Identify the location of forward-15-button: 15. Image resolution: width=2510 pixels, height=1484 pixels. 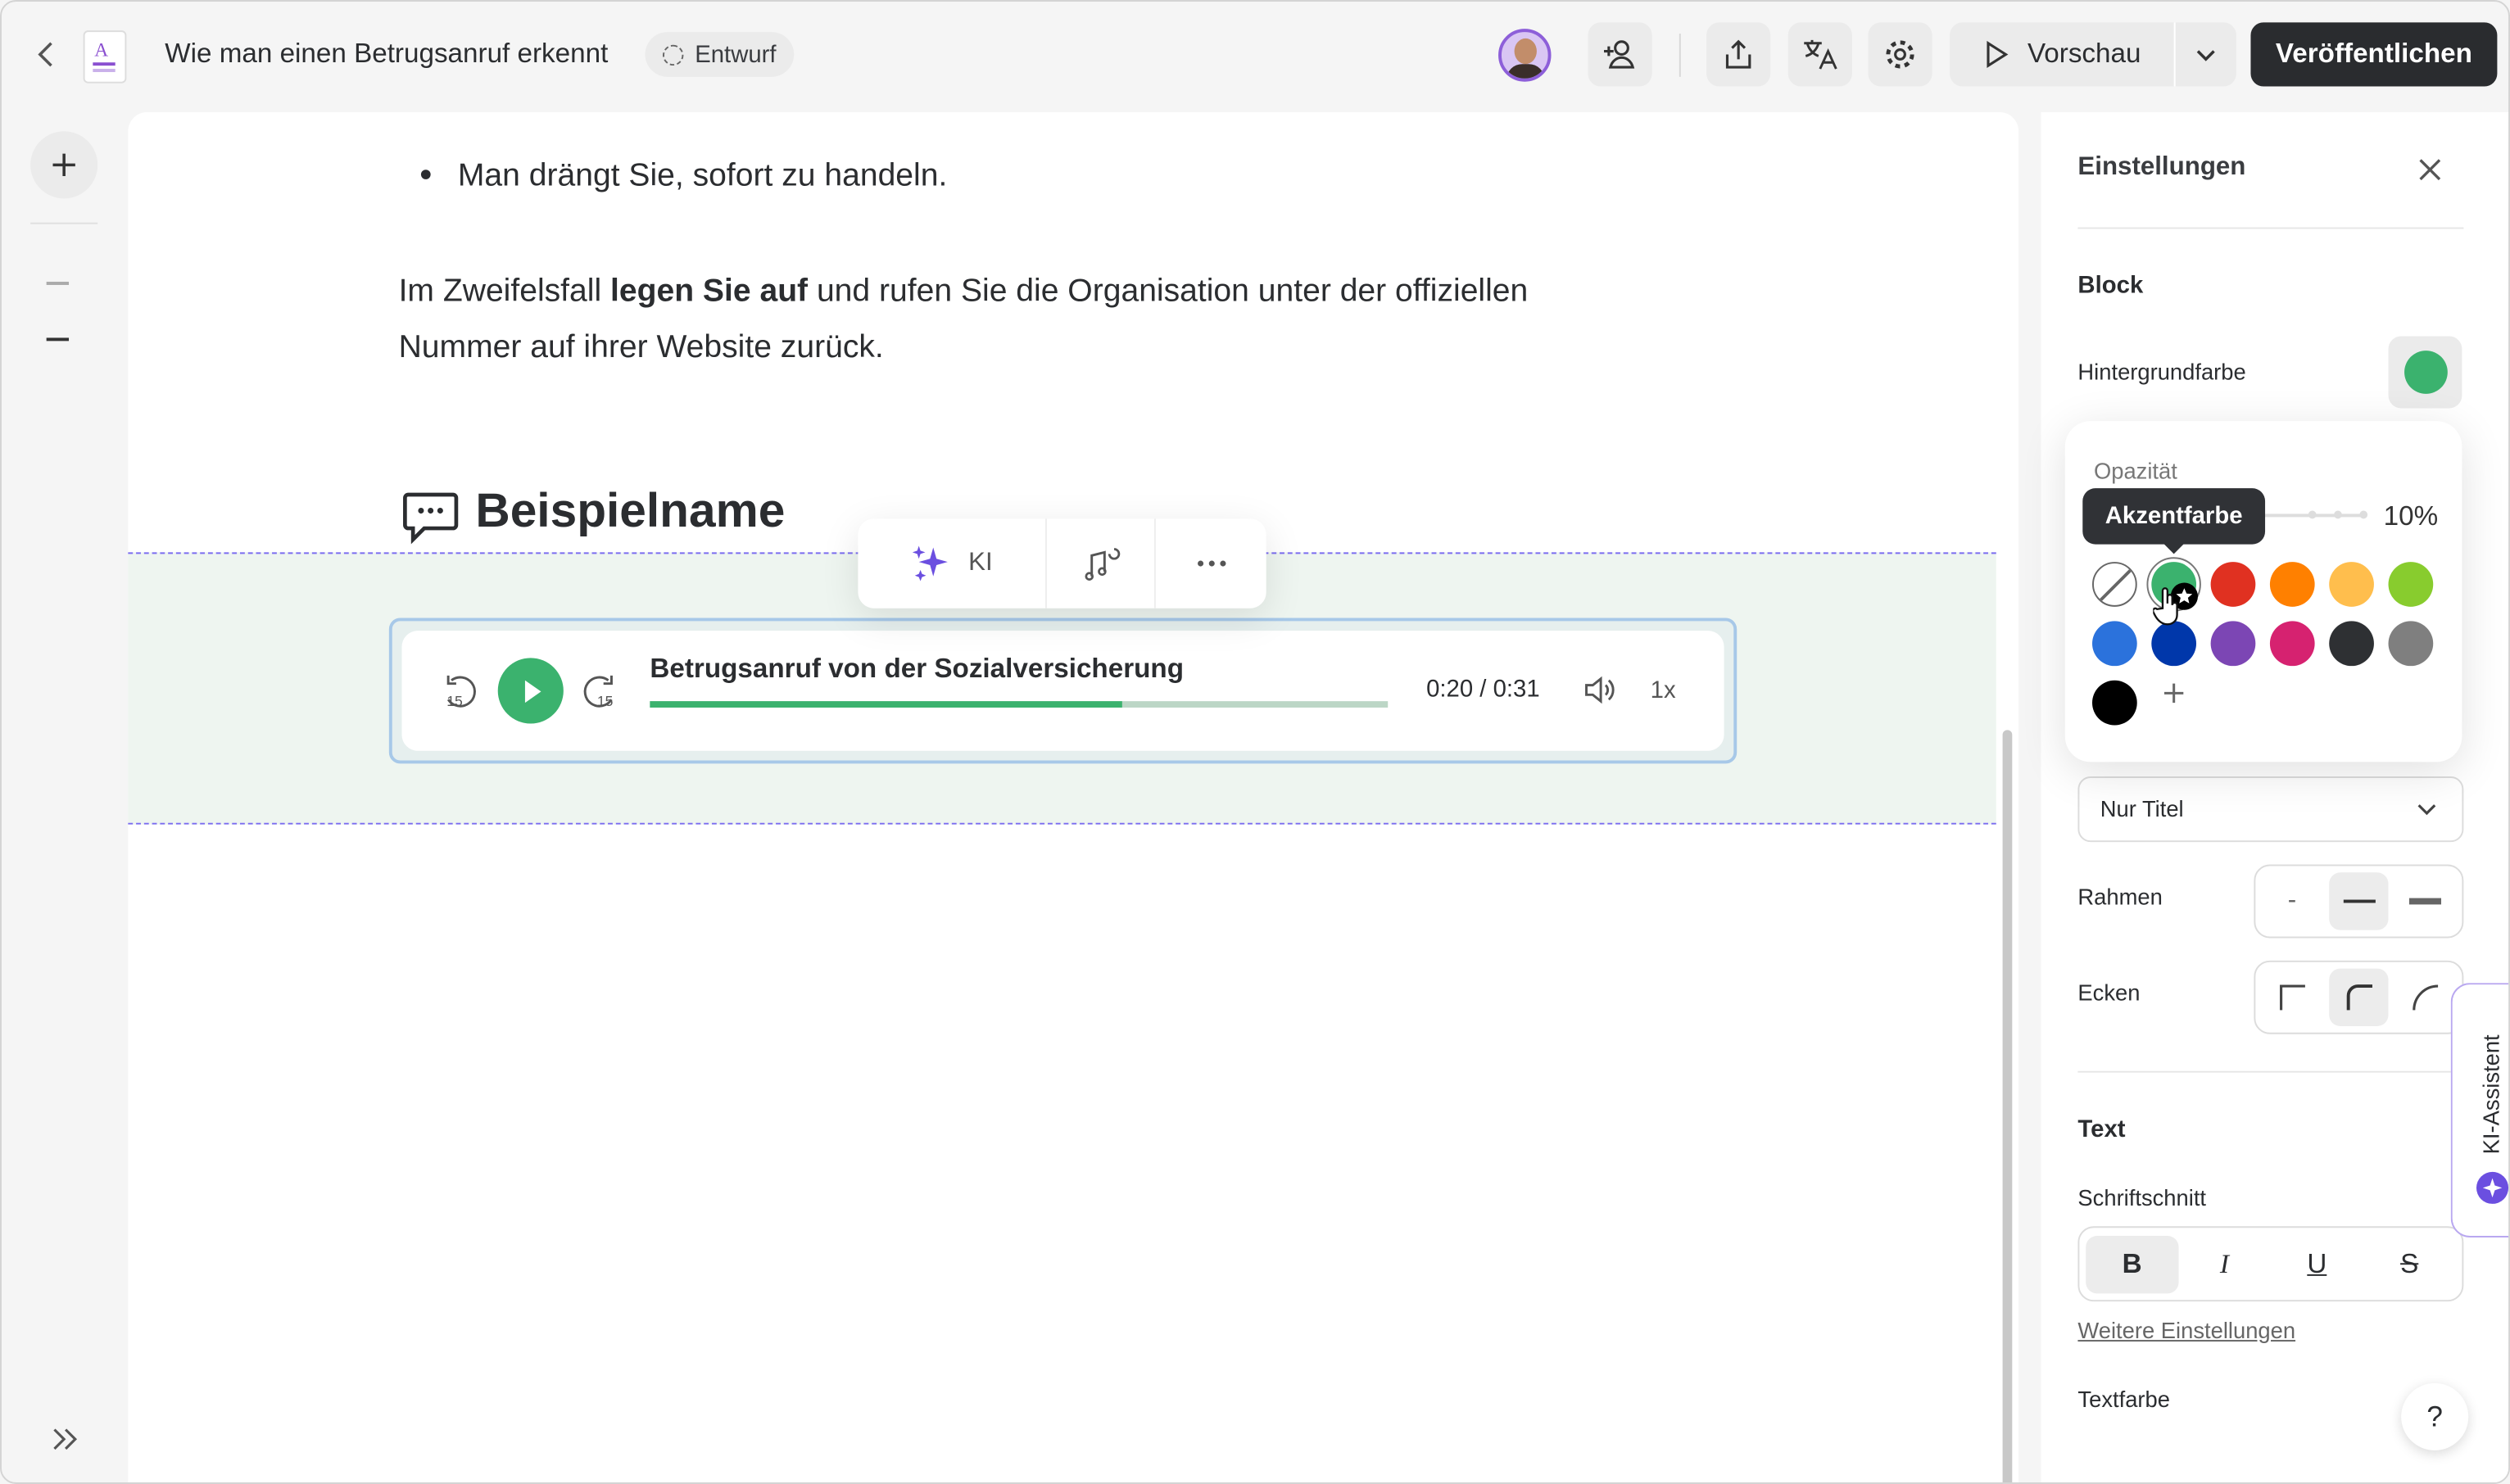
(600, 691).